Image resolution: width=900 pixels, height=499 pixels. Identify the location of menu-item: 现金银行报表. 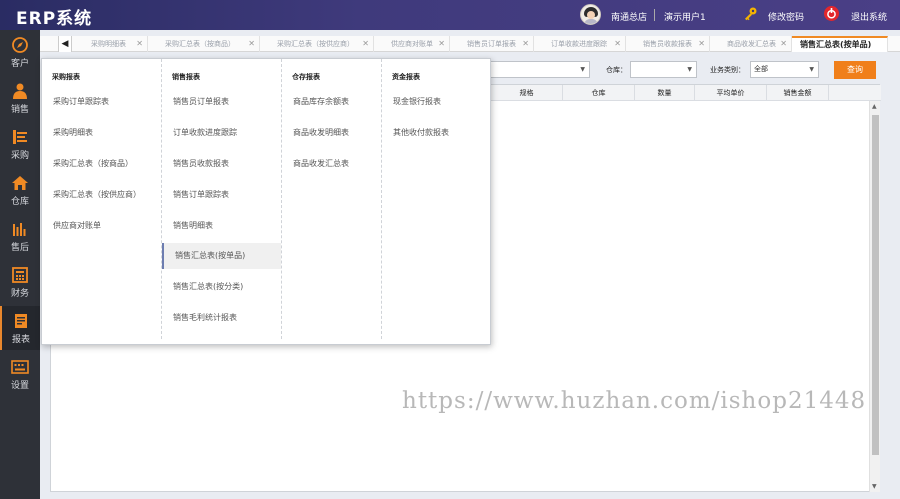
(434, 102).